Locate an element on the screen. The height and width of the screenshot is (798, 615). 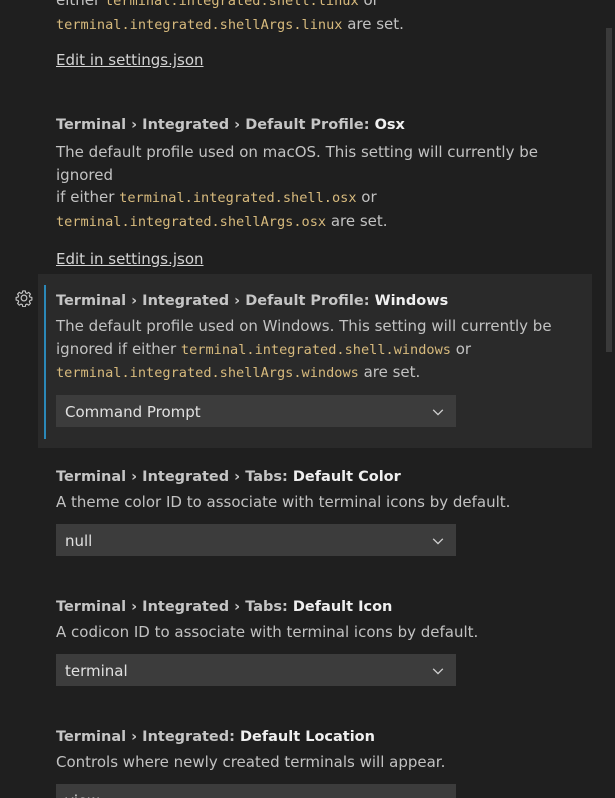
setting-code-reference: terminal.integrated.shell.linux is located at coordinates (231, 4).